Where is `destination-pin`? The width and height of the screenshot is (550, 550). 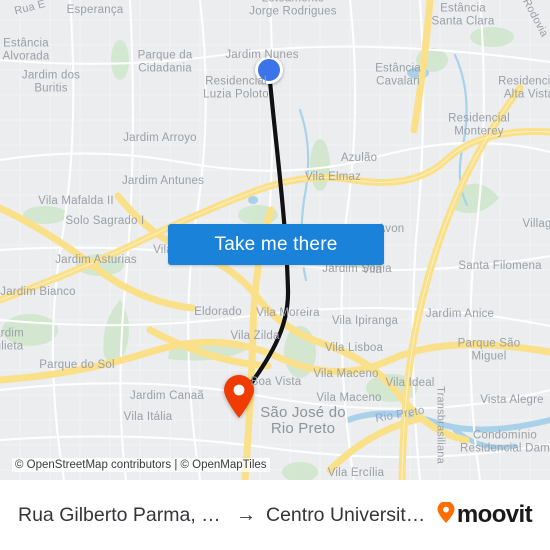
destination-pin is located at coordinates (239, 397).